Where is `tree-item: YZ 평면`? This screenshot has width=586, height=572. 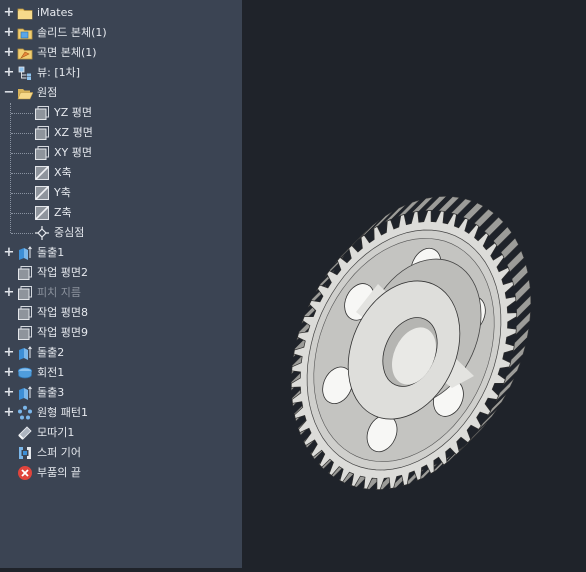
tree-item: YZ 평면 is located at coordinates (121, 113).